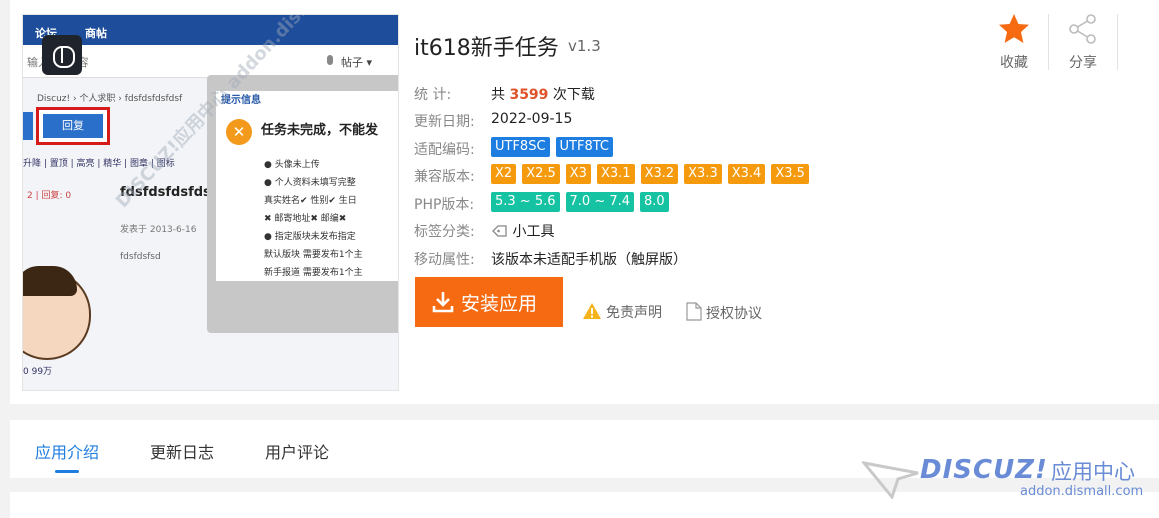  I want to click on php-tags: 5.3 ~ 5.6 7.0 ~ 7.4 8.0, so click(583, 202).